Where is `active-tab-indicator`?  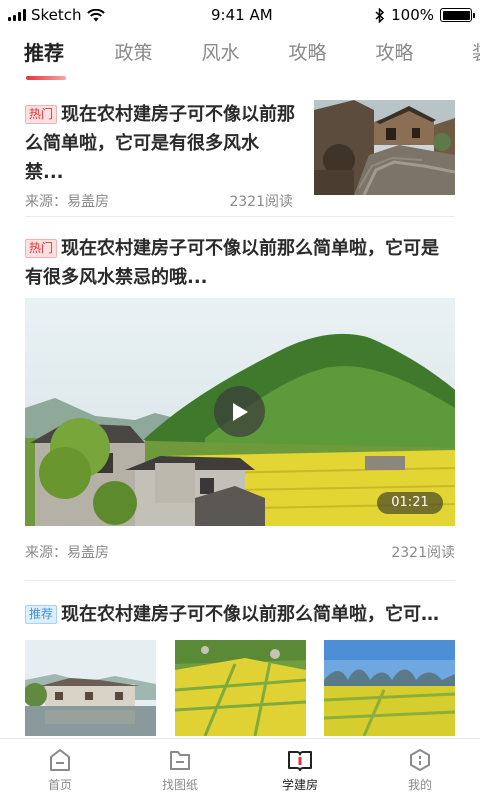 active-tab-indicator is located at coordinates (46, 78).